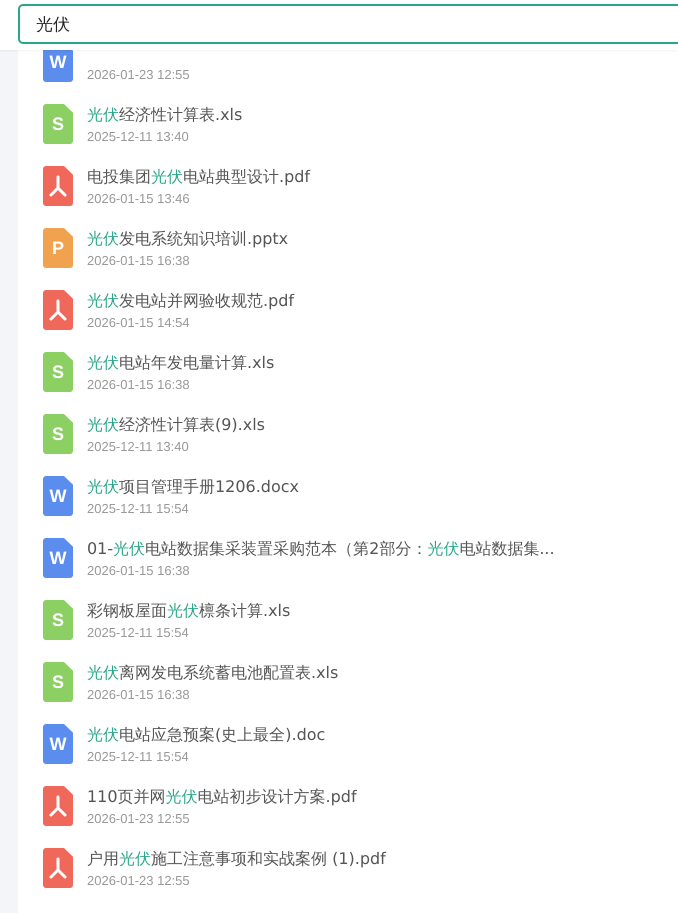 This screenshot has width=678, height=913. Describe the element at coordinates (348, 124) in the screenshot. I see `file-item: S 光伏经济性计算表.xls 2025-12-11 13:40` at that location.